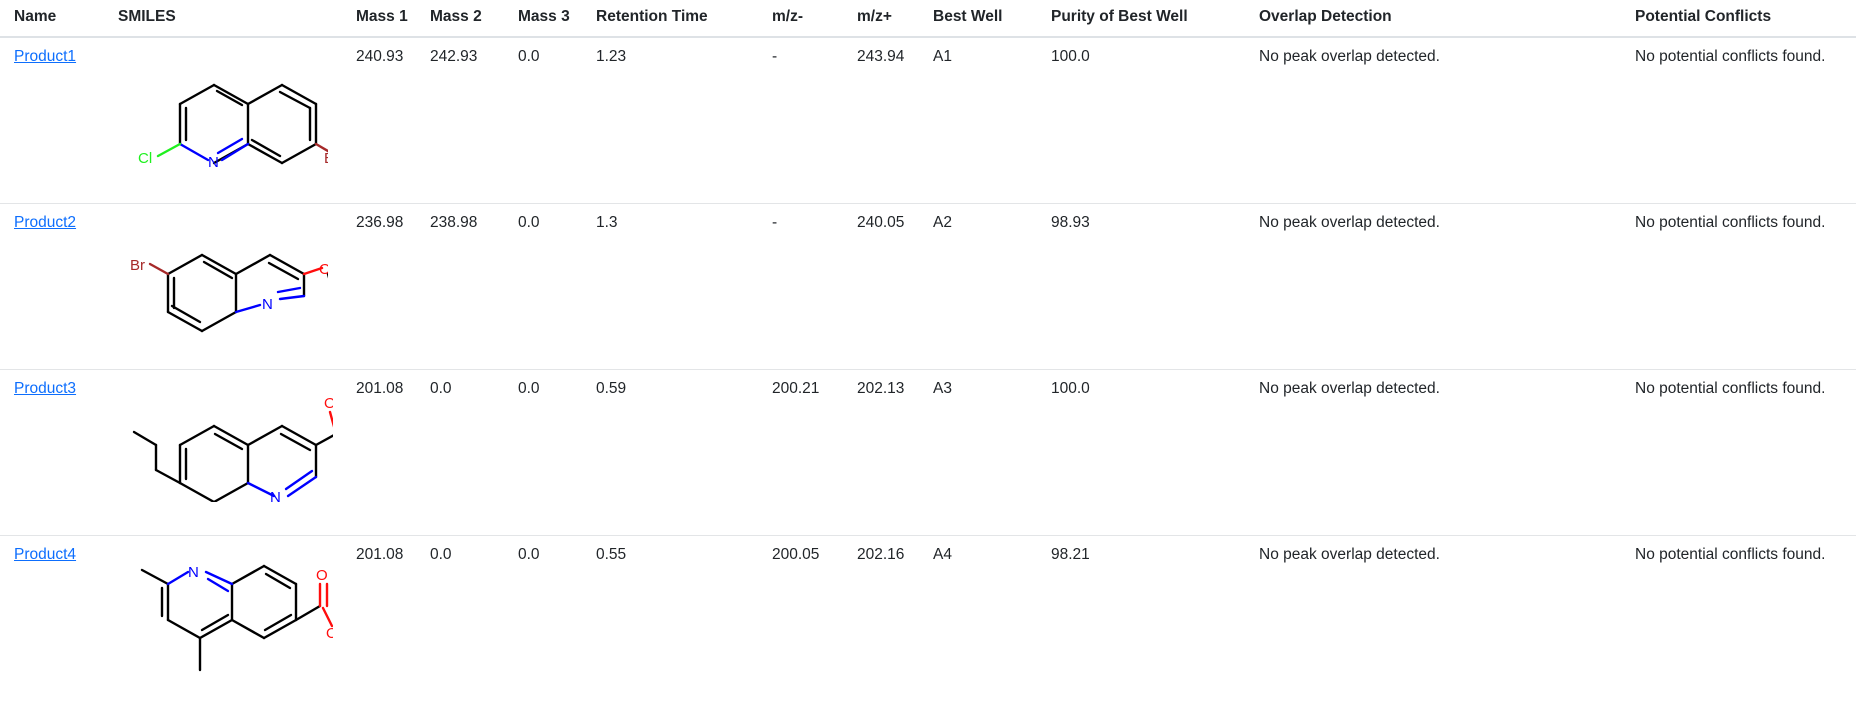 The height and width of the screenshot is (701, 1856). What do you see at coordinates (474, 286) in the screenshot?
I see `cell-mass2: 238.98` at bounding box center [474, 286].